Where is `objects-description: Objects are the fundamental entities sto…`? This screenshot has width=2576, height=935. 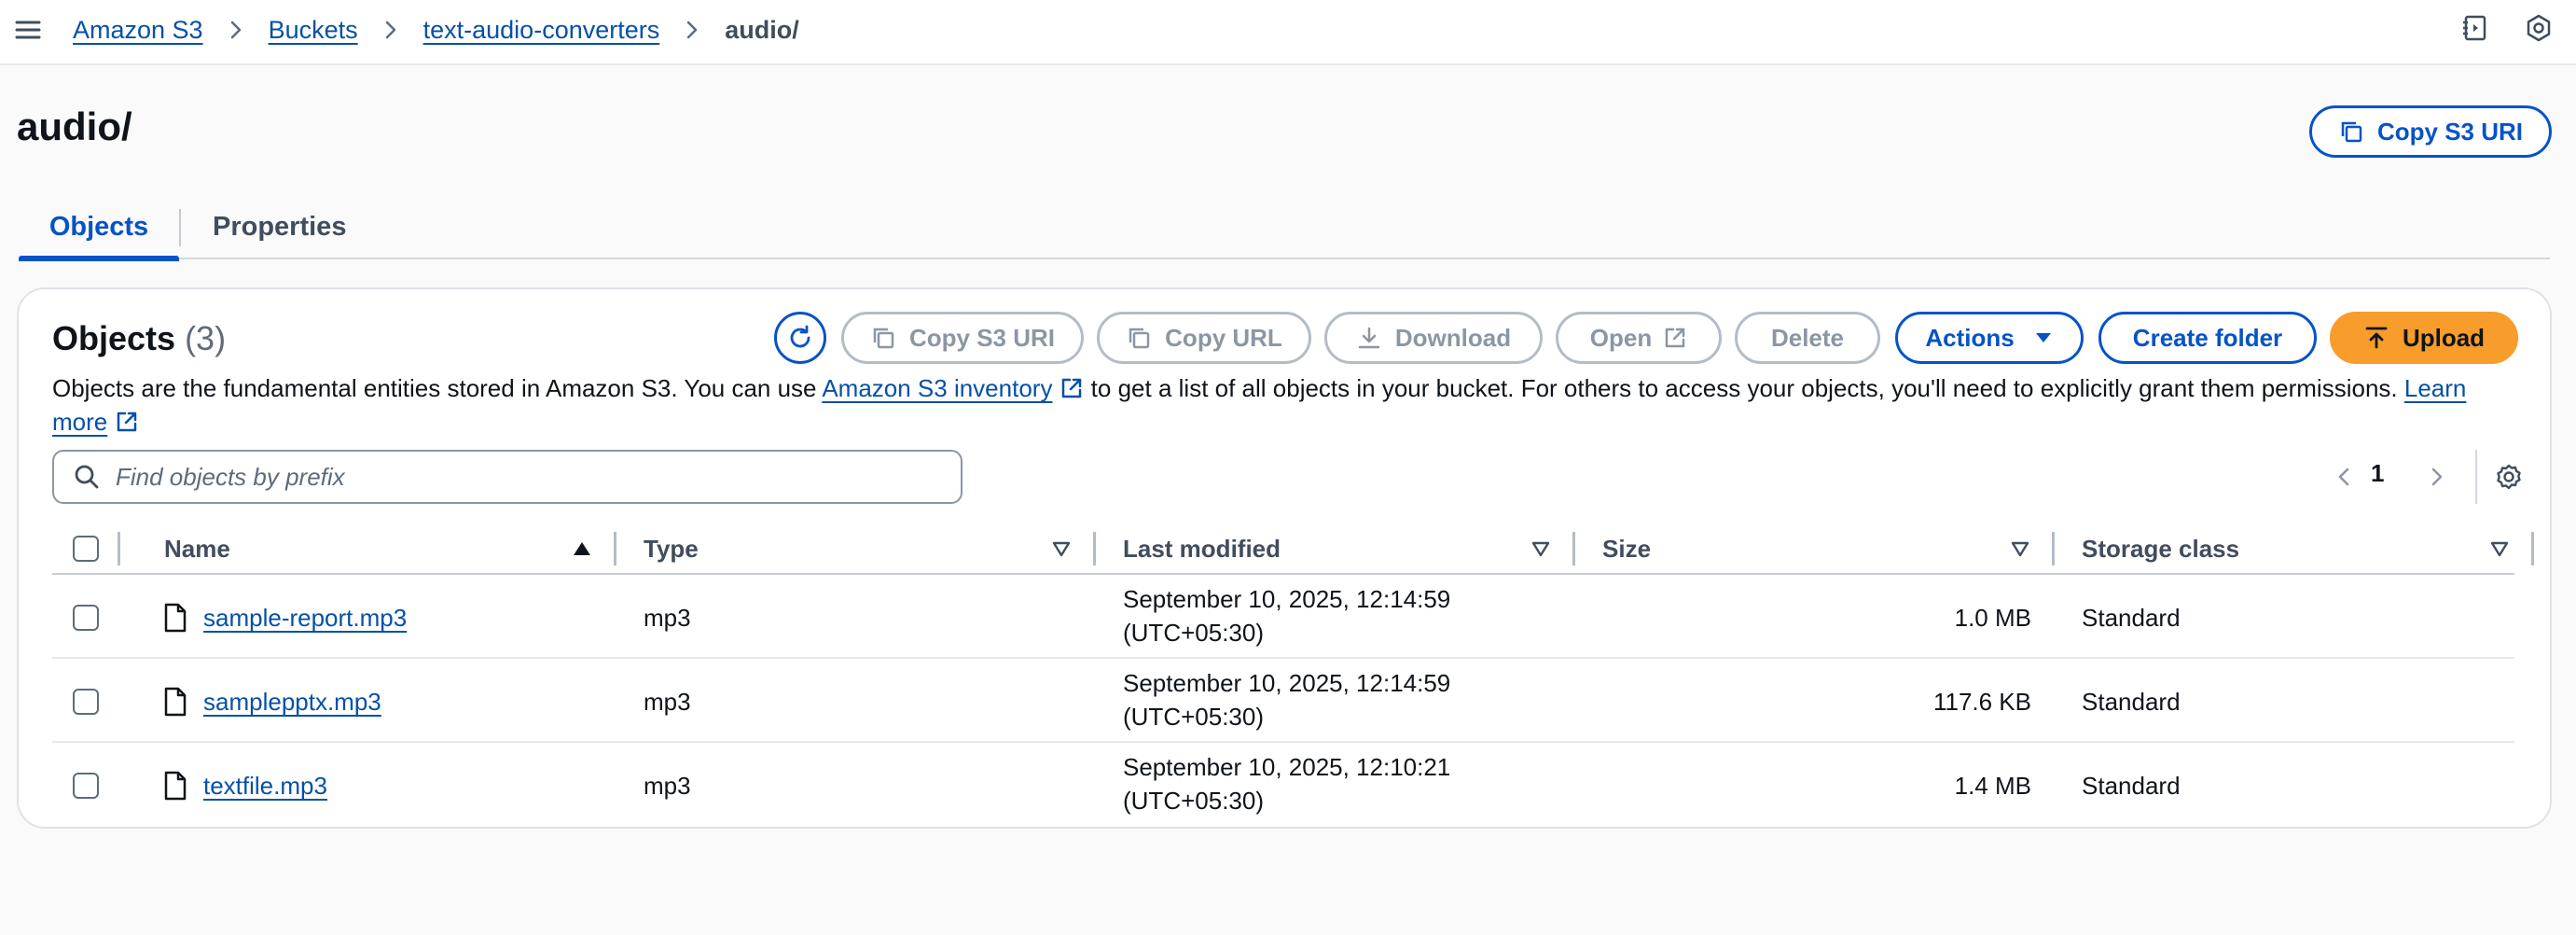 objects-description: Objects are the fundamental entities sto… is located at coordinates (1259, 405).